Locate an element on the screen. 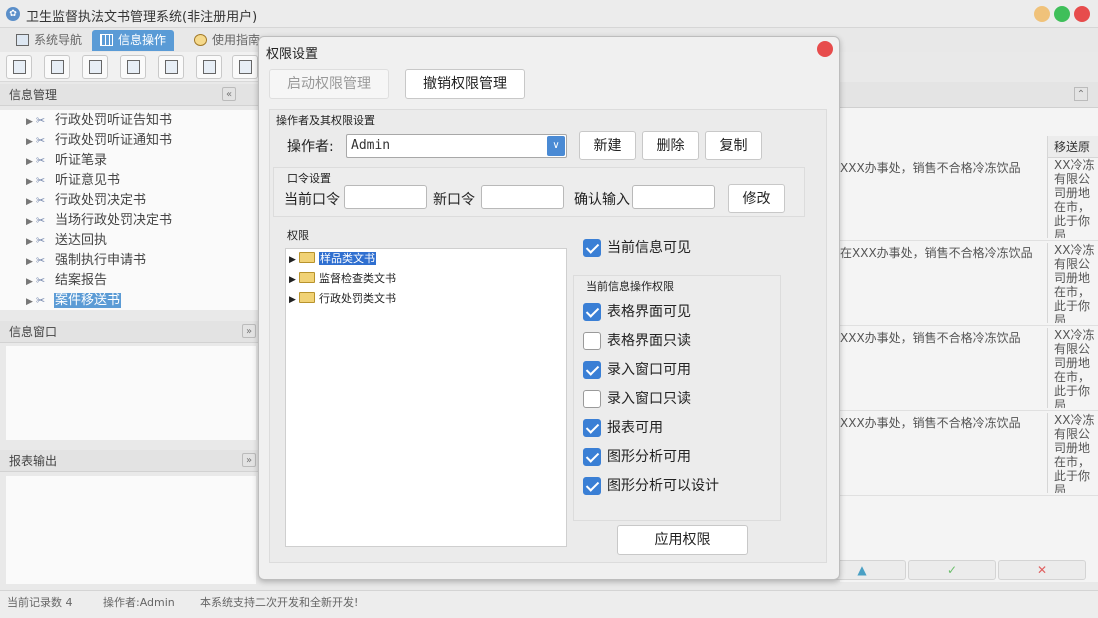 This screenshot has width=1098, height=618. tree-node: ▶ 样品类文书 is located at coordinates (332, 259).